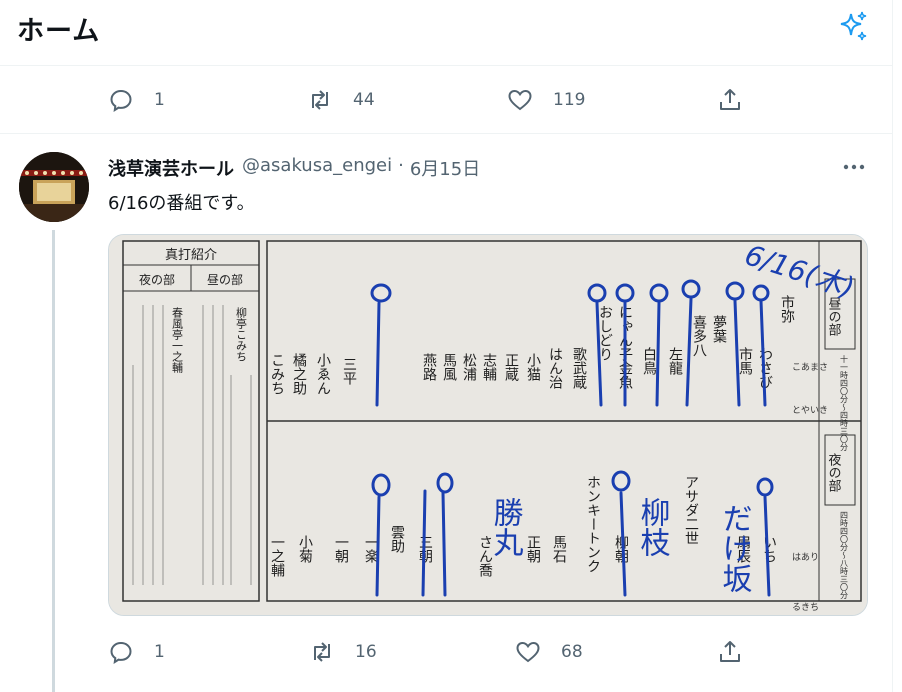 Image resolution: width=902 pixels, height=692 pixels. What do you see at coordinates (181, 203) in the screenshot?
I see `tweet-text: 6/16の番組です。` at bounding box center [181, 203].